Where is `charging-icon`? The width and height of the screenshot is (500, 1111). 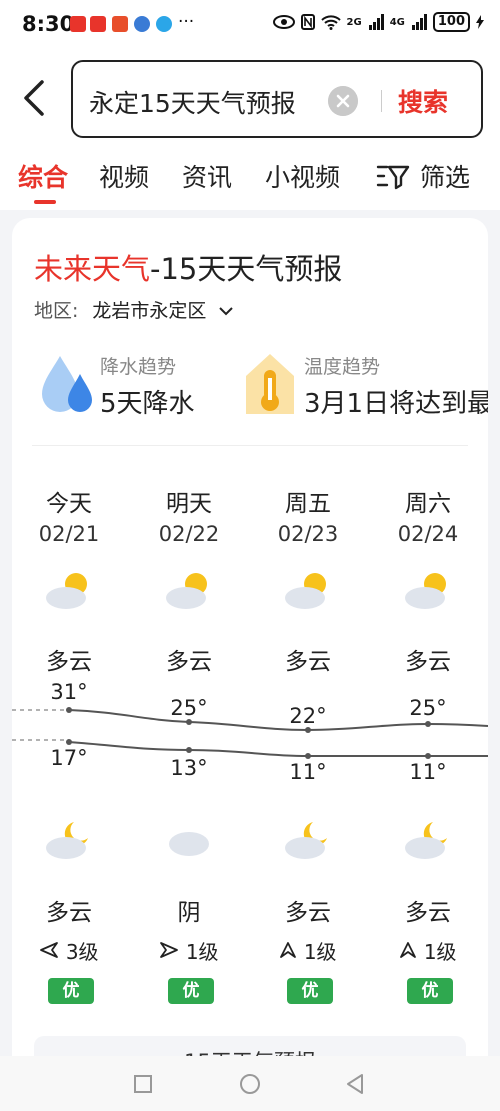
charging-icon is located at coordinates (480, 22).